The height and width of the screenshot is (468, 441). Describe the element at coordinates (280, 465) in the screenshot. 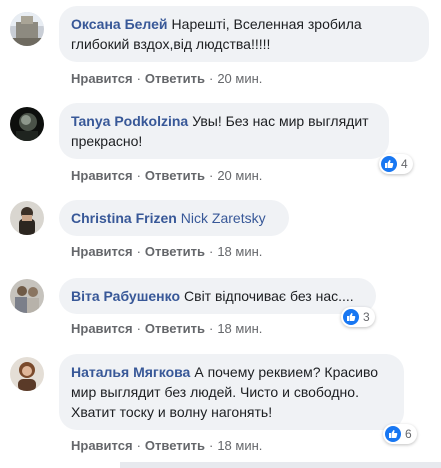

I see `next-comment-edge` at that location.